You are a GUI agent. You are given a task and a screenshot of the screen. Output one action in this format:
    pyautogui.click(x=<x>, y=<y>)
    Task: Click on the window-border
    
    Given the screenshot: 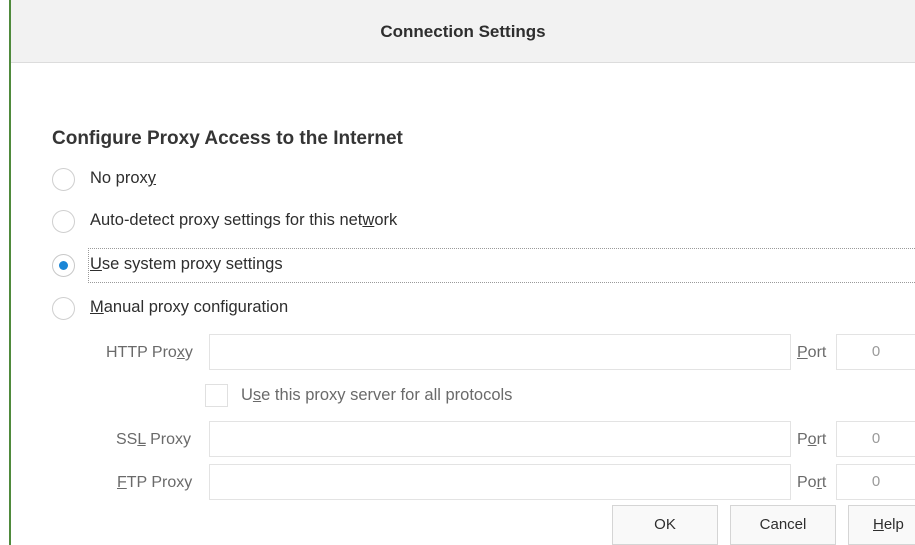 What is the action you would take?
    pyautogui.click(x=10, y=272)
    